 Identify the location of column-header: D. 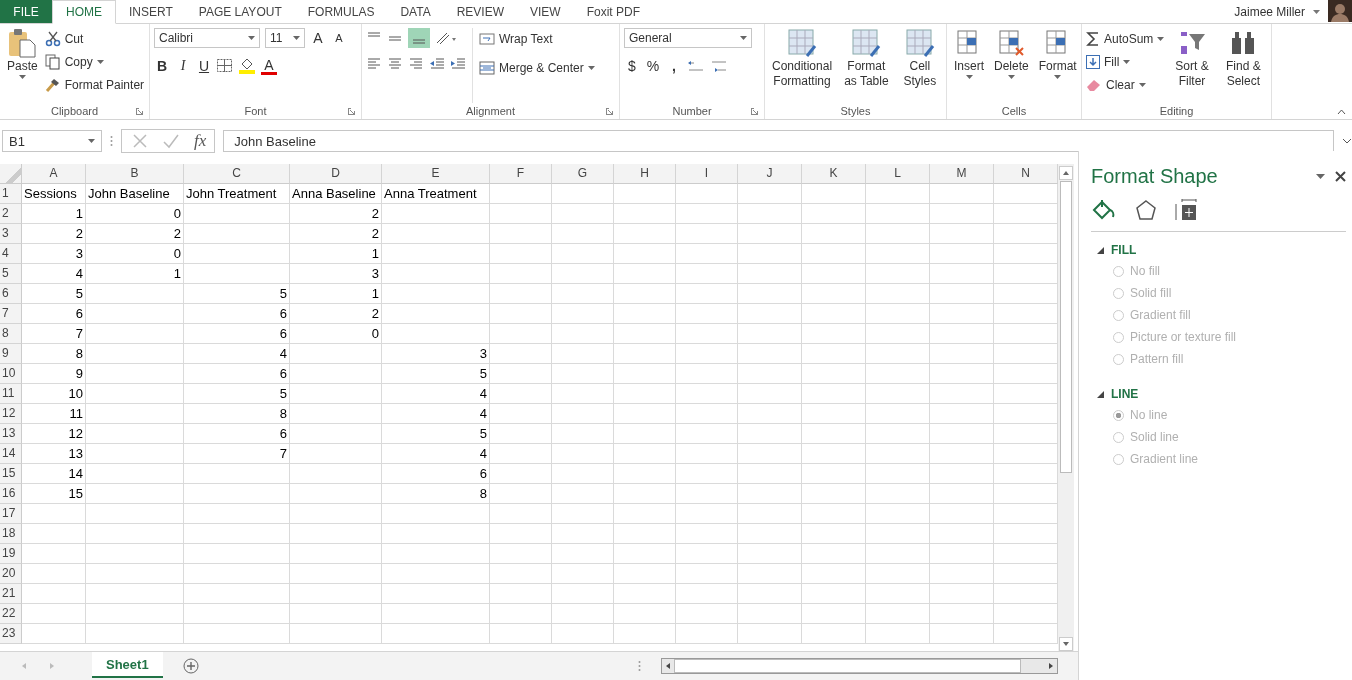
(336, 174).